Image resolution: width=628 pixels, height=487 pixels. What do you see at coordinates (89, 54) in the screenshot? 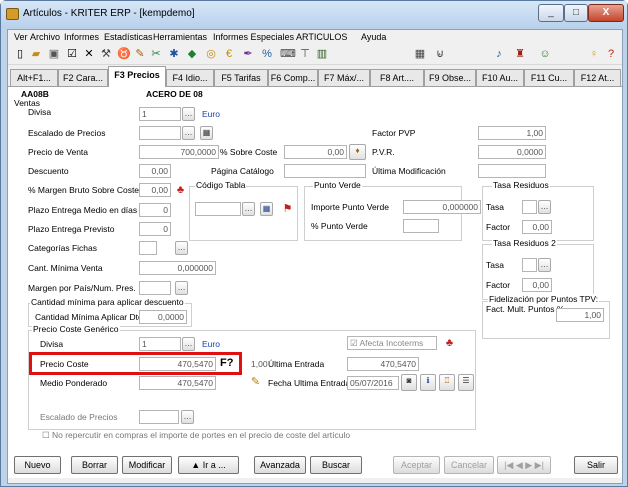
I see `delete-icon: ✕` at bounding box center [89, 54].